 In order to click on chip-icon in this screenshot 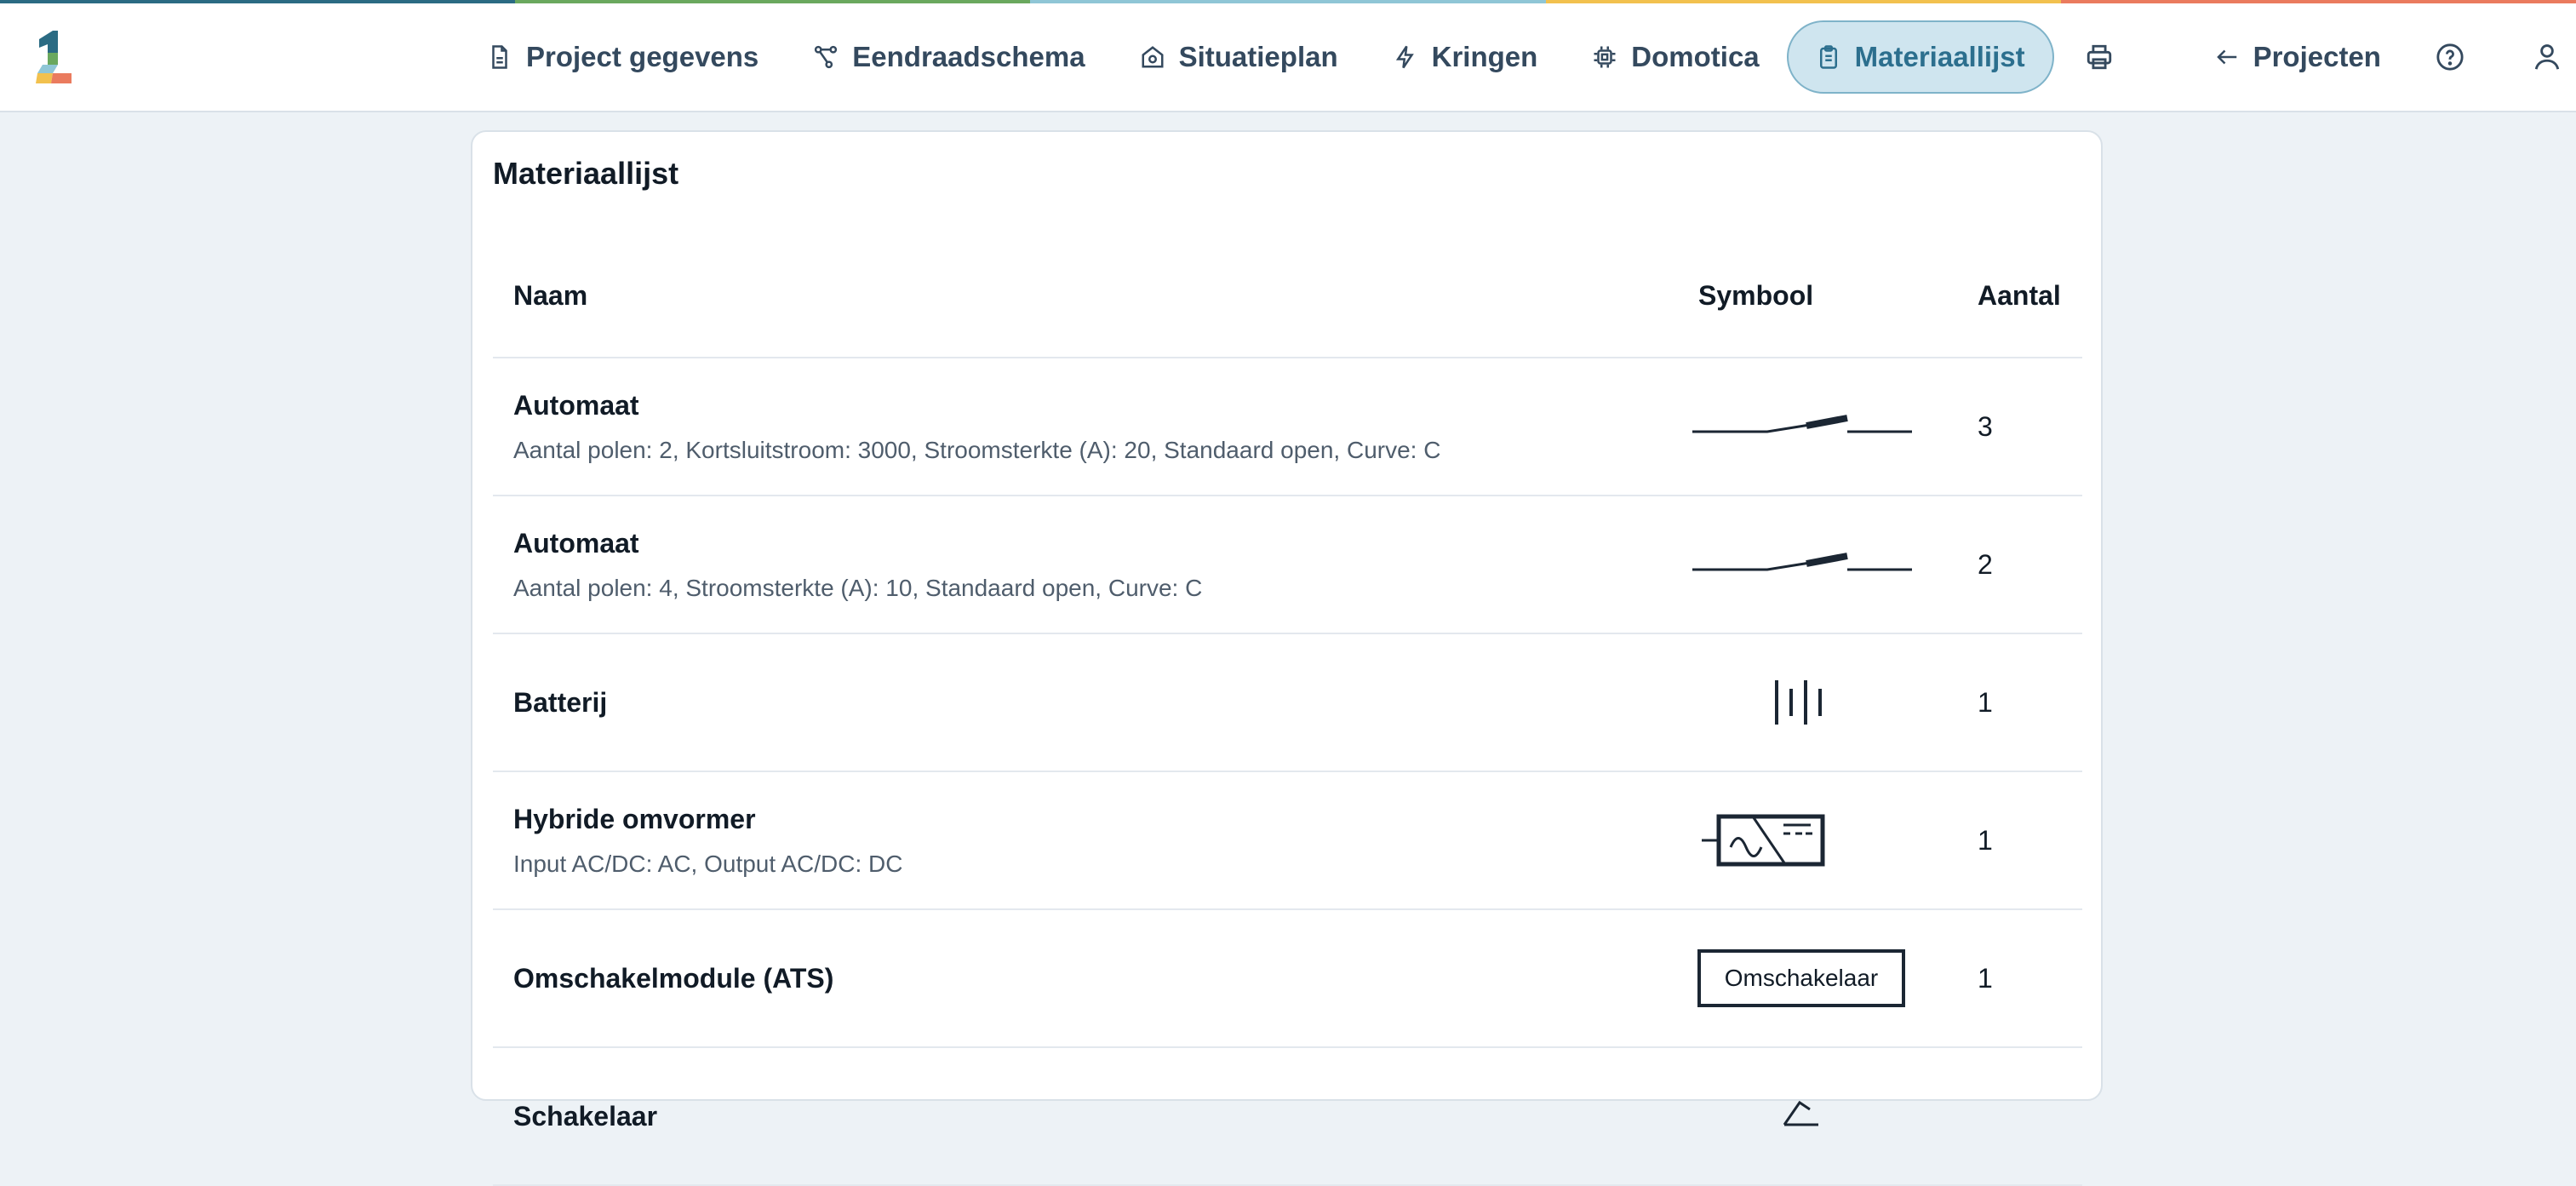, I will do `click(1605, 57)`.